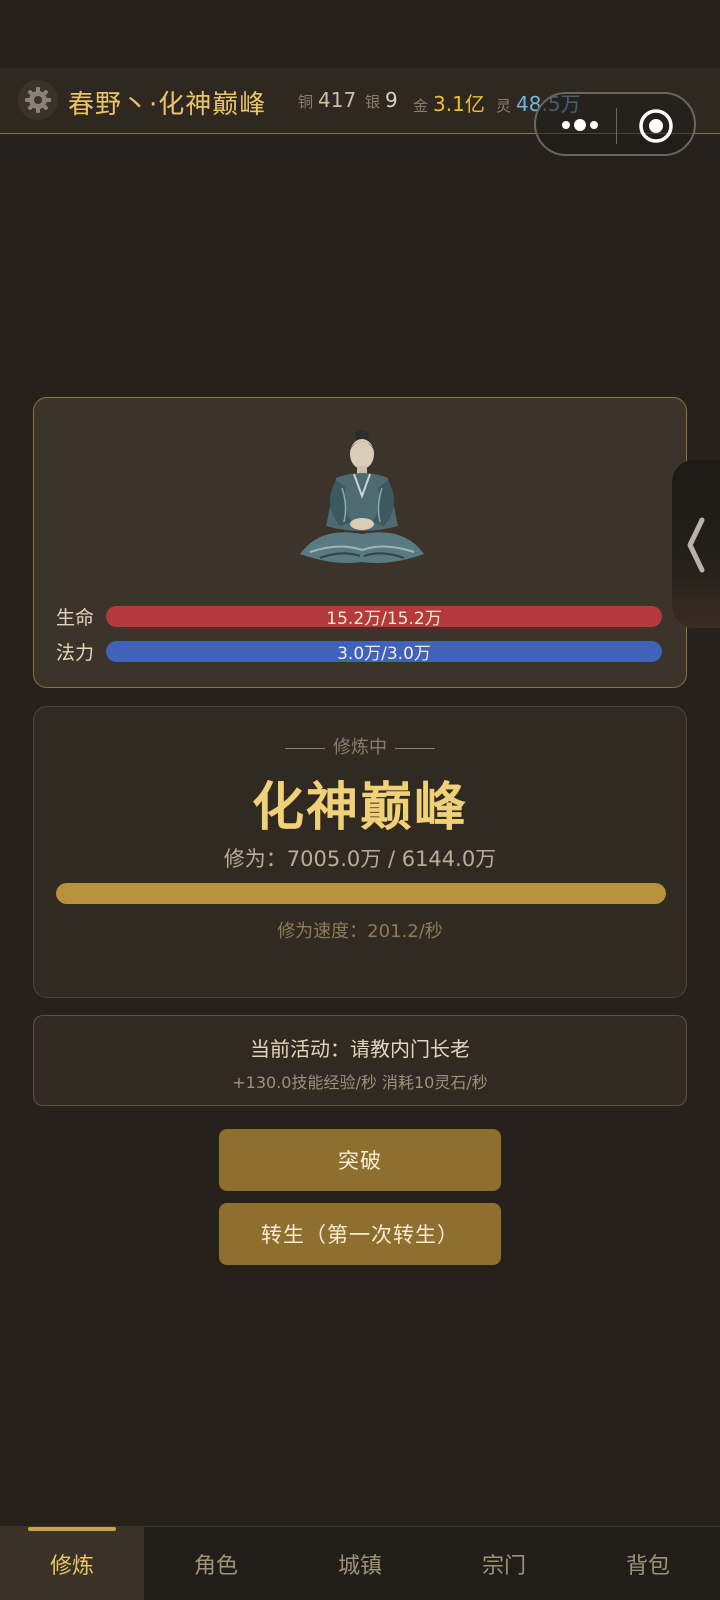  I want to click on xiuwei-value: 修为：7005.0万 / 6144.0万, so click(360, 859).